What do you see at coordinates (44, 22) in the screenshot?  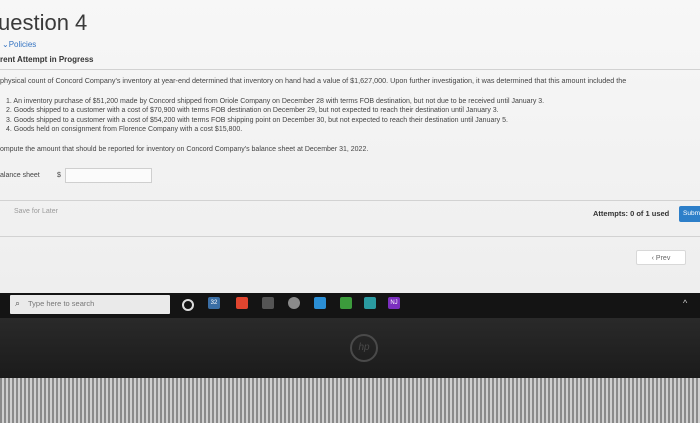 I see `question-title: uestion 4` at bounding box center [44, 22].